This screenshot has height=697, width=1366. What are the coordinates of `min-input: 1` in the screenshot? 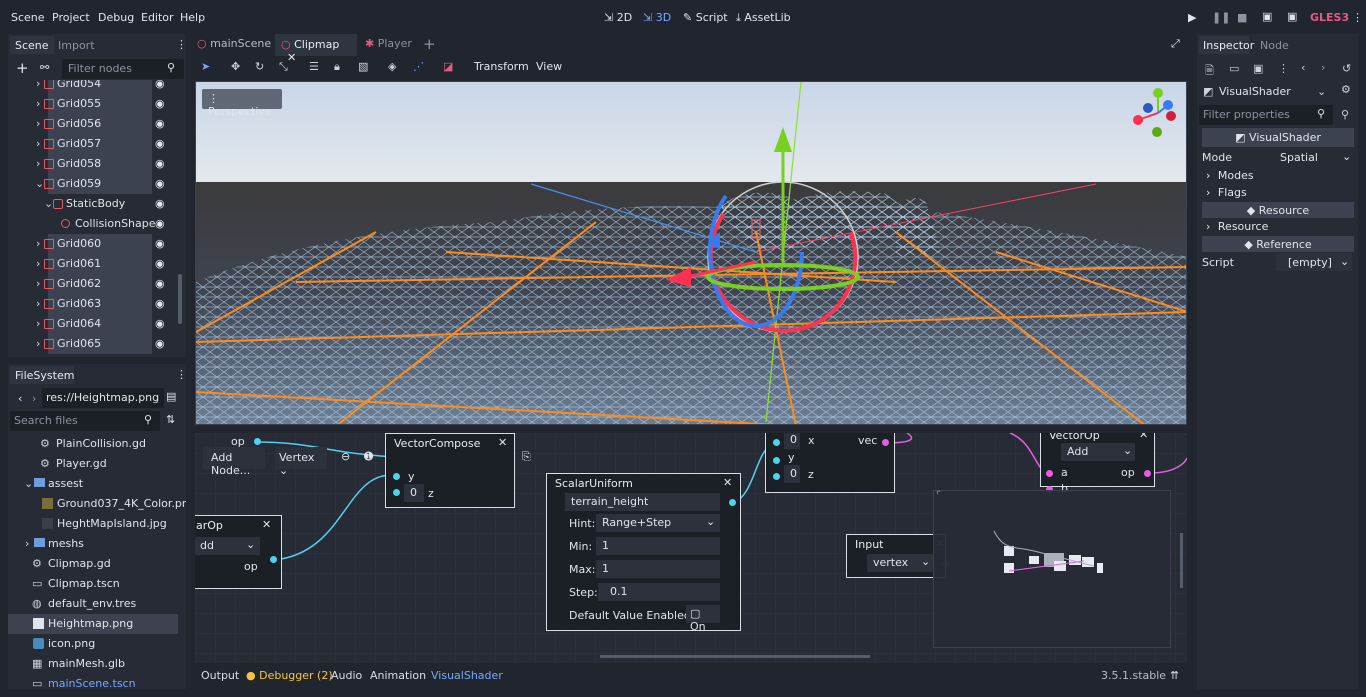 It's located at (658, 546).